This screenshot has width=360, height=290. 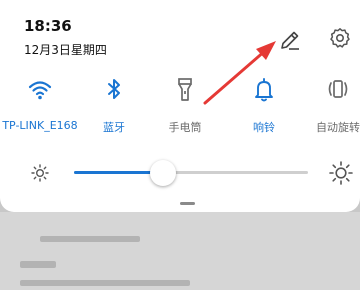 What do you see at coordinates (264, 90) in the screenshot?
I see `bell-icon` at bounding box center [264, 90].